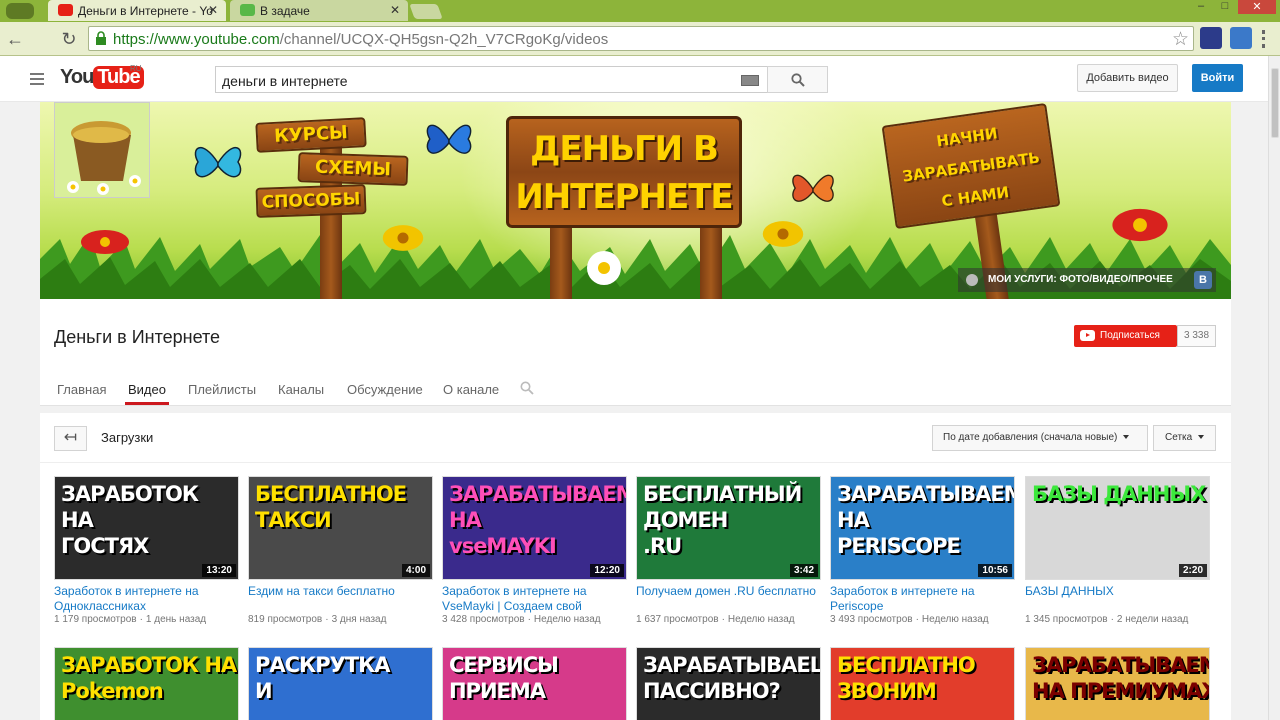 This screenshot has width=1280, height=720. I want to click on tab-videos: Видео, so click(147, 393).